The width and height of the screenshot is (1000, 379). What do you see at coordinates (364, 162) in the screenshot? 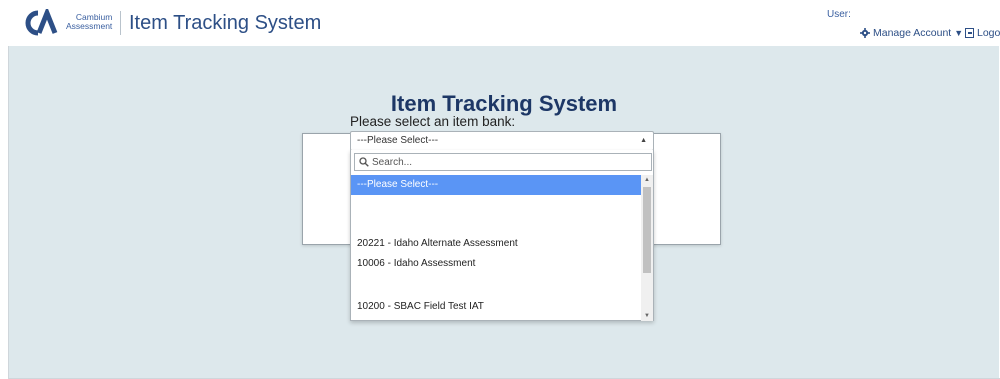
I see `search-icon` at bounding box center [364, 162].